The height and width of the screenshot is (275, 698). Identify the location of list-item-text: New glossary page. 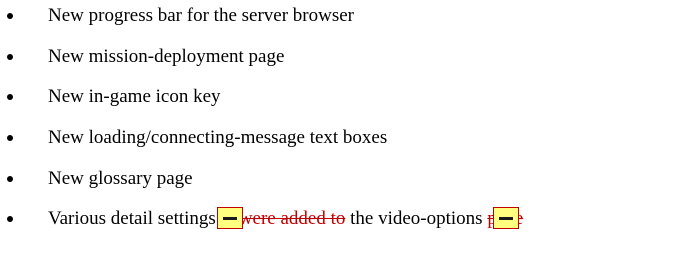
(120, 178).